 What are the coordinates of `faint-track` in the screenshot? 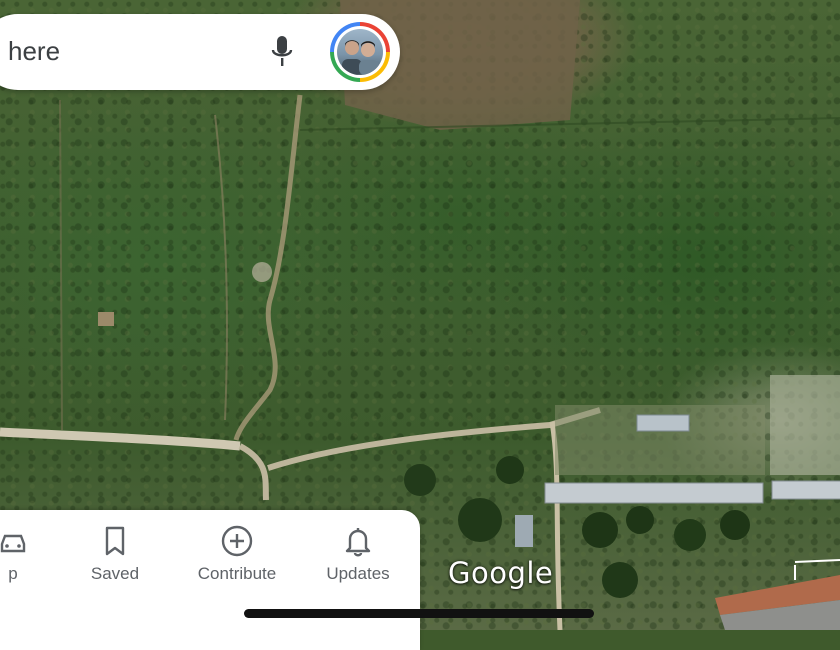 It's located at (221, 267).